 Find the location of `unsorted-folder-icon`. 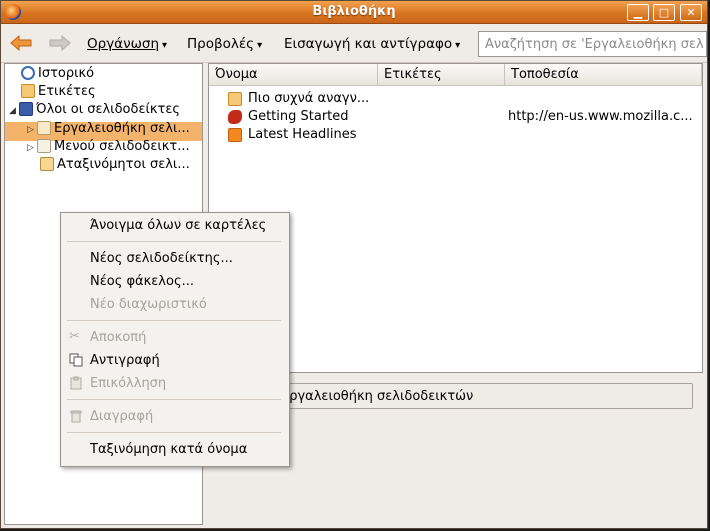

unsorted-folder-icon is located at coordinates (47, 164).